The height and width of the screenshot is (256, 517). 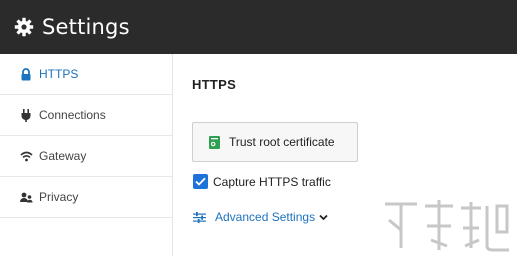 I want to click on capture-https-row: Capture HTTPS traffic, so click(x=262, y=181).